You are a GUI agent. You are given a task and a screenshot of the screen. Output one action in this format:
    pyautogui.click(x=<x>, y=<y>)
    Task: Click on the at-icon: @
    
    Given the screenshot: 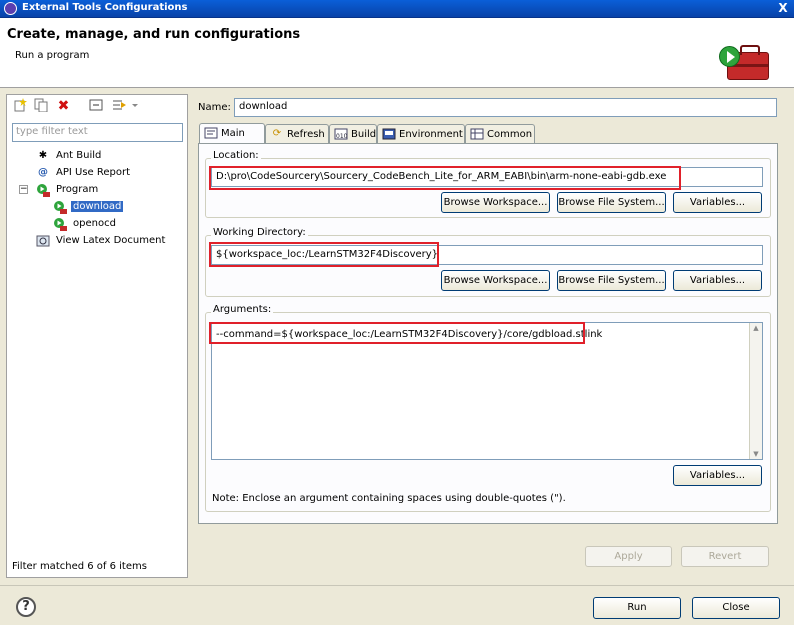 What is the action you would take?
    pyautogui.click(x=43, y=172)
    